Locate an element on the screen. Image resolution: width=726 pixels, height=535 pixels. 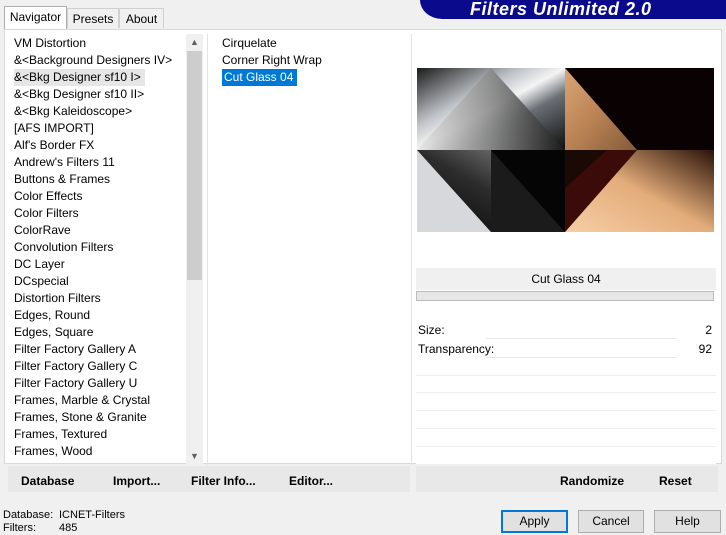
category-label: Filter Factory Gallery U is located at coordinates (76, 383).